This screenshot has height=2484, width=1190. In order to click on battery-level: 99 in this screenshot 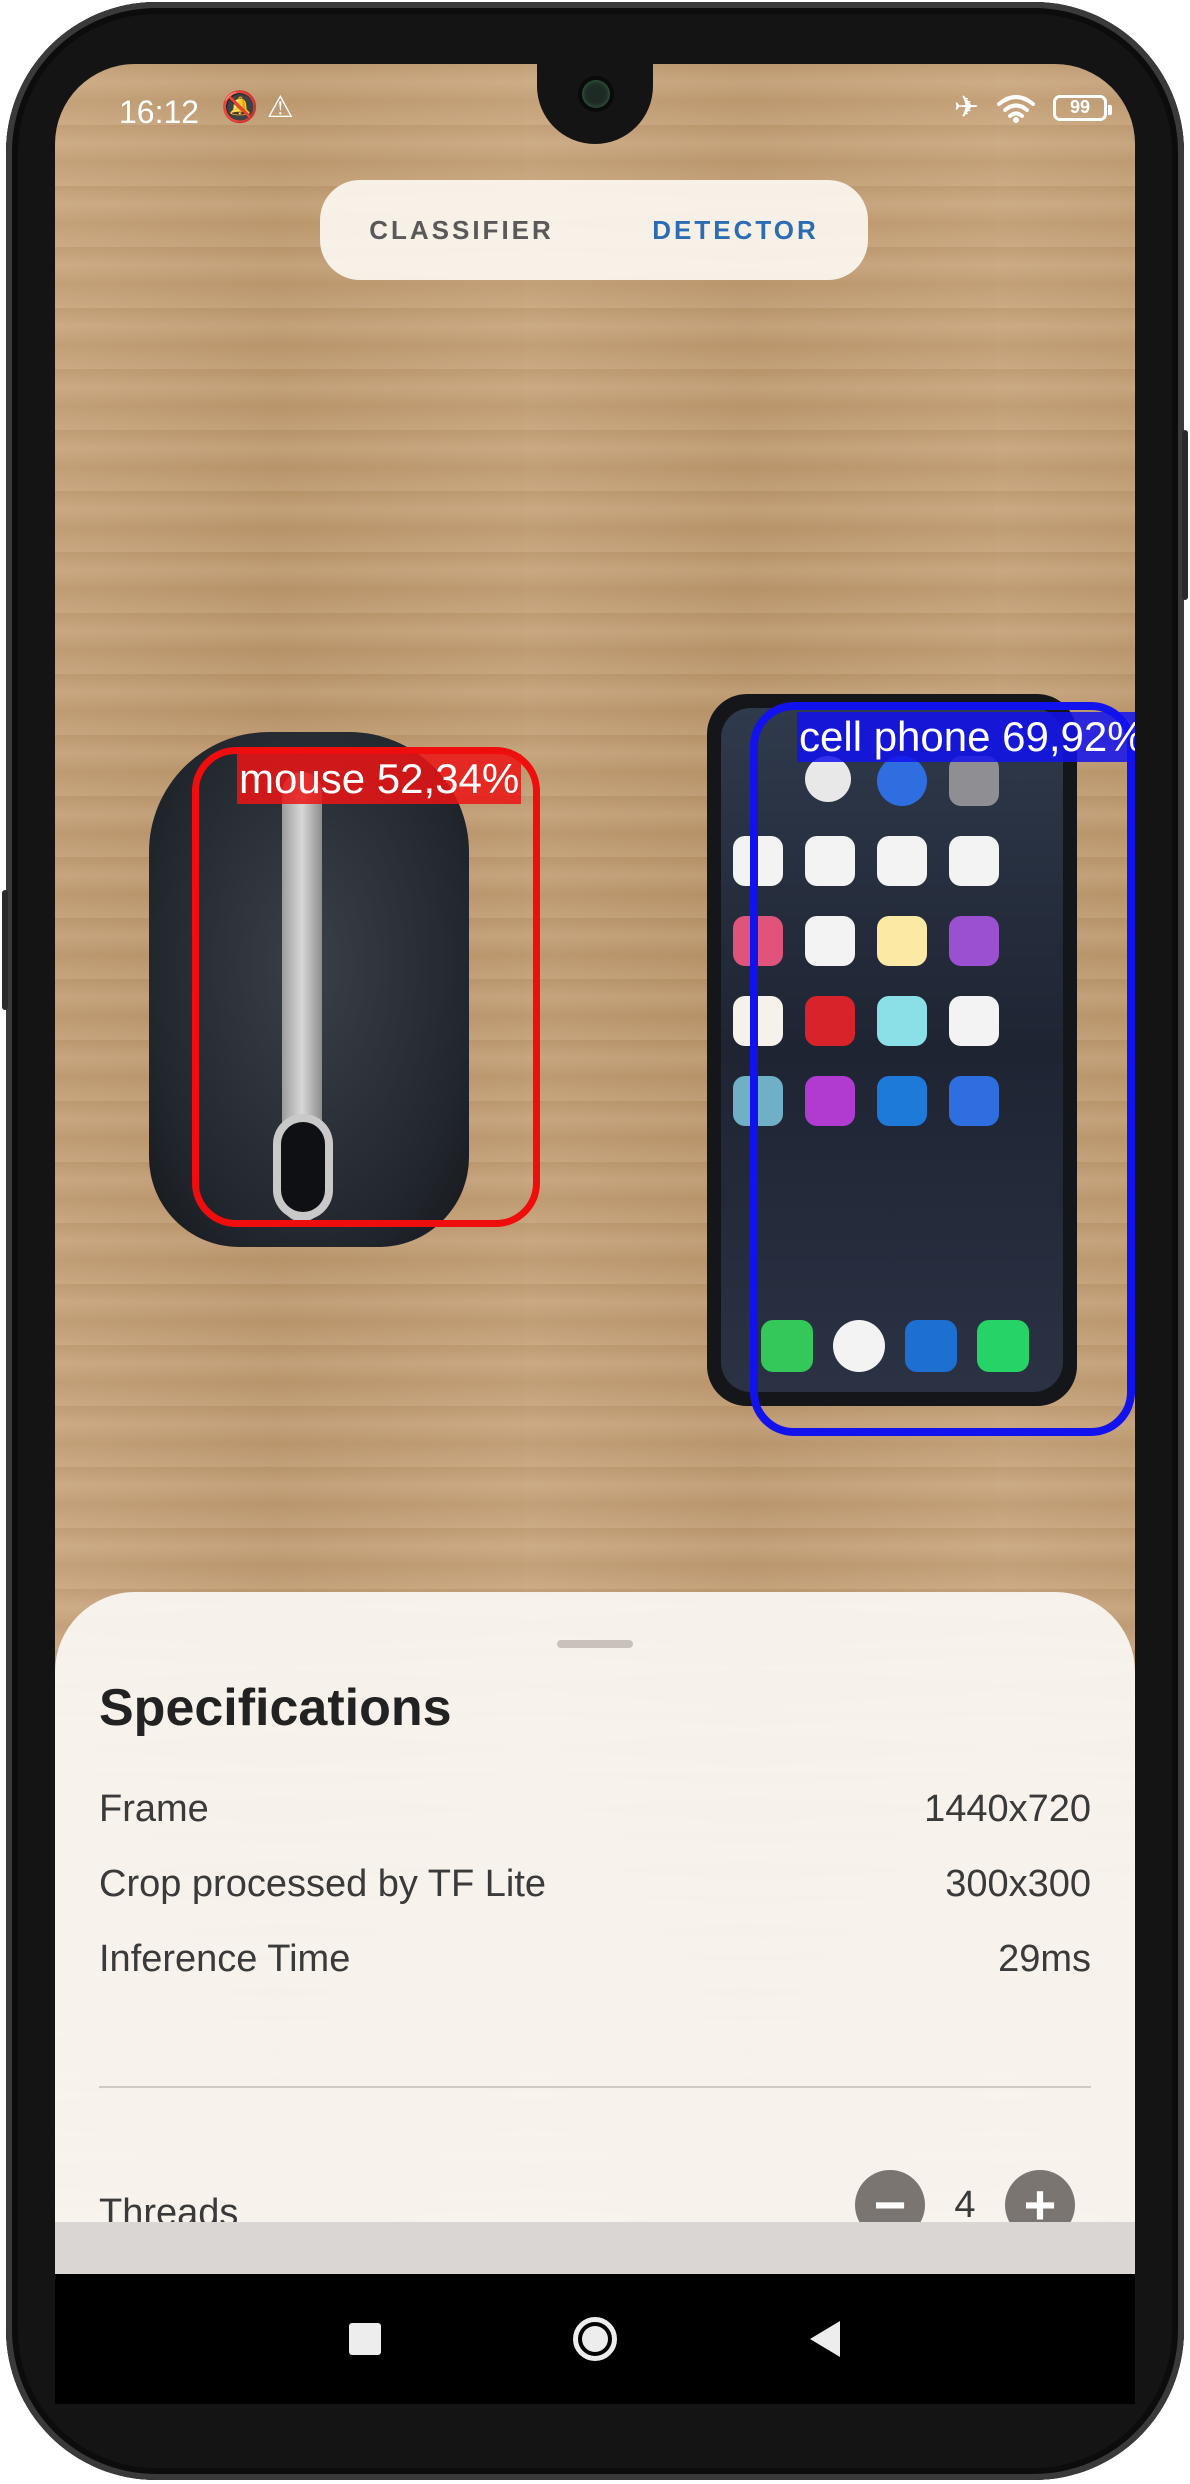, I will do `click(1080, 107)`.